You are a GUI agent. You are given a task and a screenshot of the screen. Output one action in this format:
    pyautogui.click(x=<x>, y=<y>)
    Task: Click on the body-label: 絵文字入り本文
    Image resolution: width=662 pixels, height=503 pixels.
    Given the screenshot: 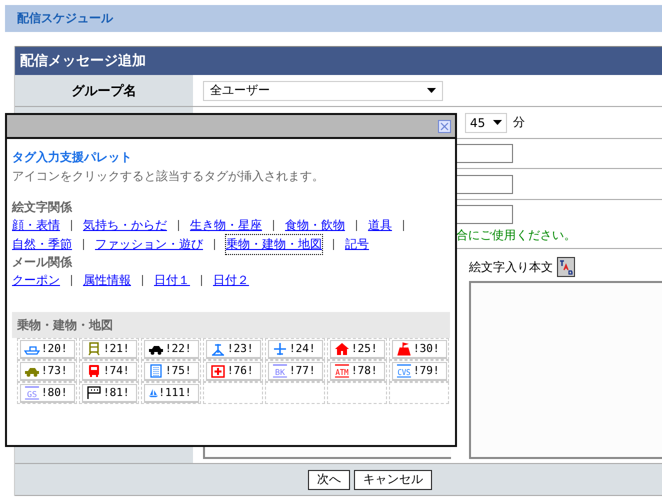 What is the action you would take?
    pyautogui.click(x=511, y=267)
    